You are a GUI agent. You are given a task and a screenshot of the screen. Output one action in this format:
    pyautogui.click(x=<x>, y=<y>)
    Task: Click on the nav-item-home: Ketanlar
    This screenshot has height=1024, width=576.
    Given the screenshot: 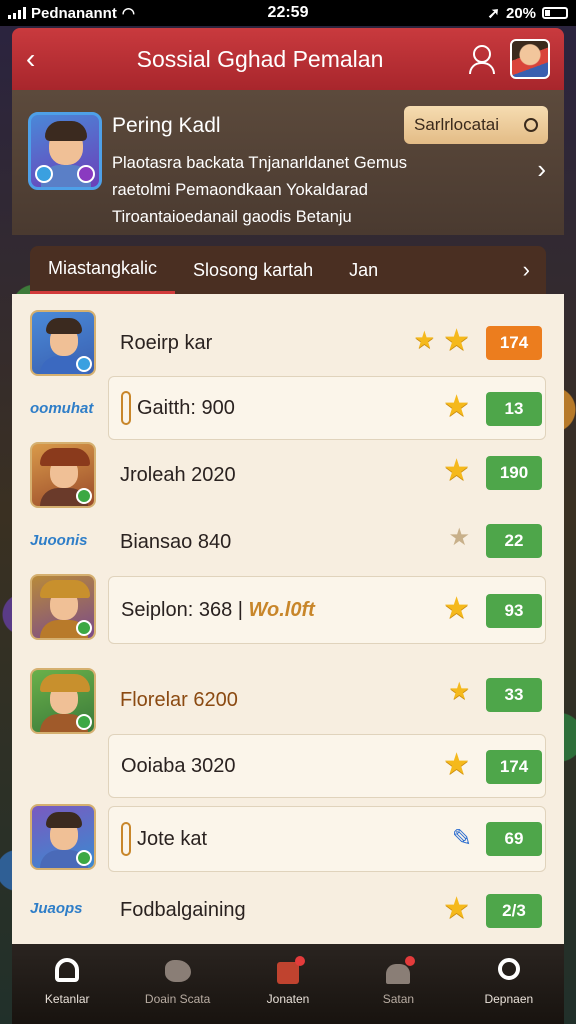 What is the action you would take?
    pyautogui.click(x=67, y=984)
    